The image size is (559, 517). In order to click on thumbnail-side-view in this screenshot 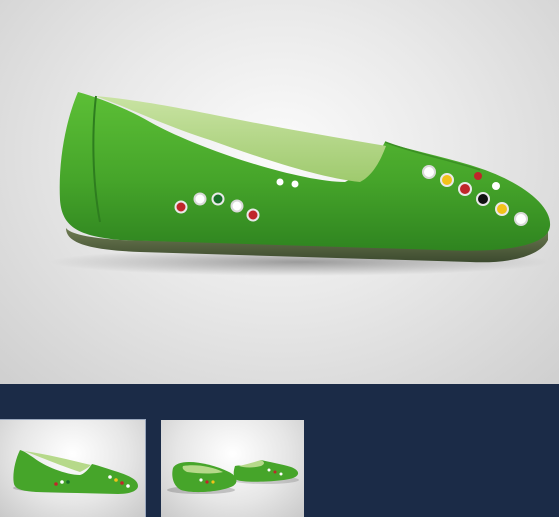, I will do `click(73, 468)`.